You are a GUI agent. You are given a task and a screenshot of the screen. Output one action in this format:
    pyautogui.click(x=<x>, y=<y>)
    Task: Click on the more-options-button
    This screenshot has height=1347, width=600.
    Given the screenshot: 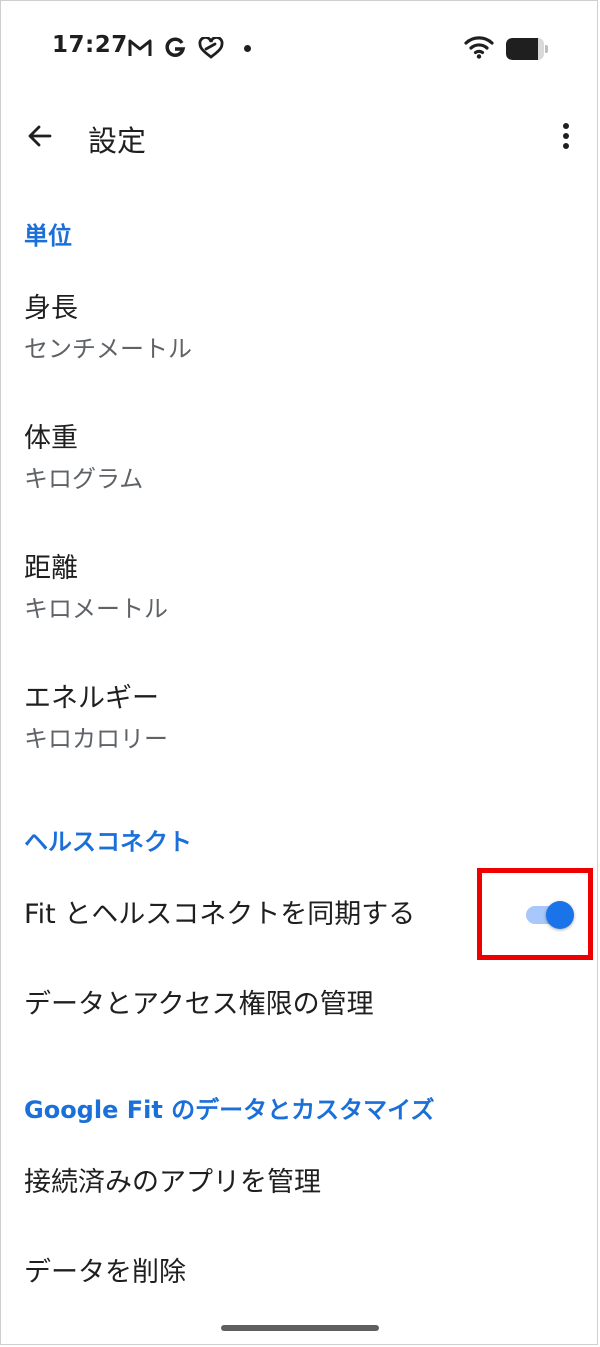 What is the action you would take?
    pyautogui.click(x=566, y=136)
    